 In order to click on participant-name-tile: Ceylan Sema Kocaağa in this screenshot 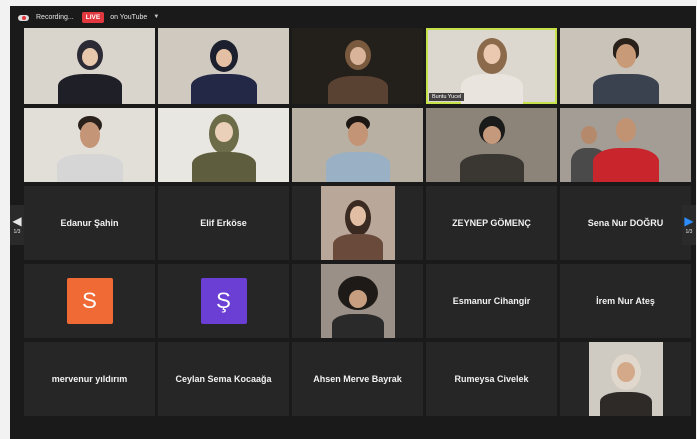, I will do `click(223, 379)`.